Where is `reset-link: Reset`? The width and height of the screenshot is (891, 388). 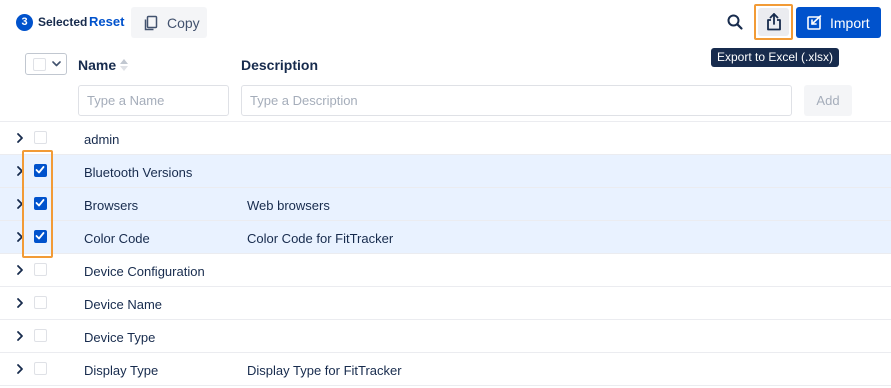 reset-link: Reset is located at coordinates (106, 21).